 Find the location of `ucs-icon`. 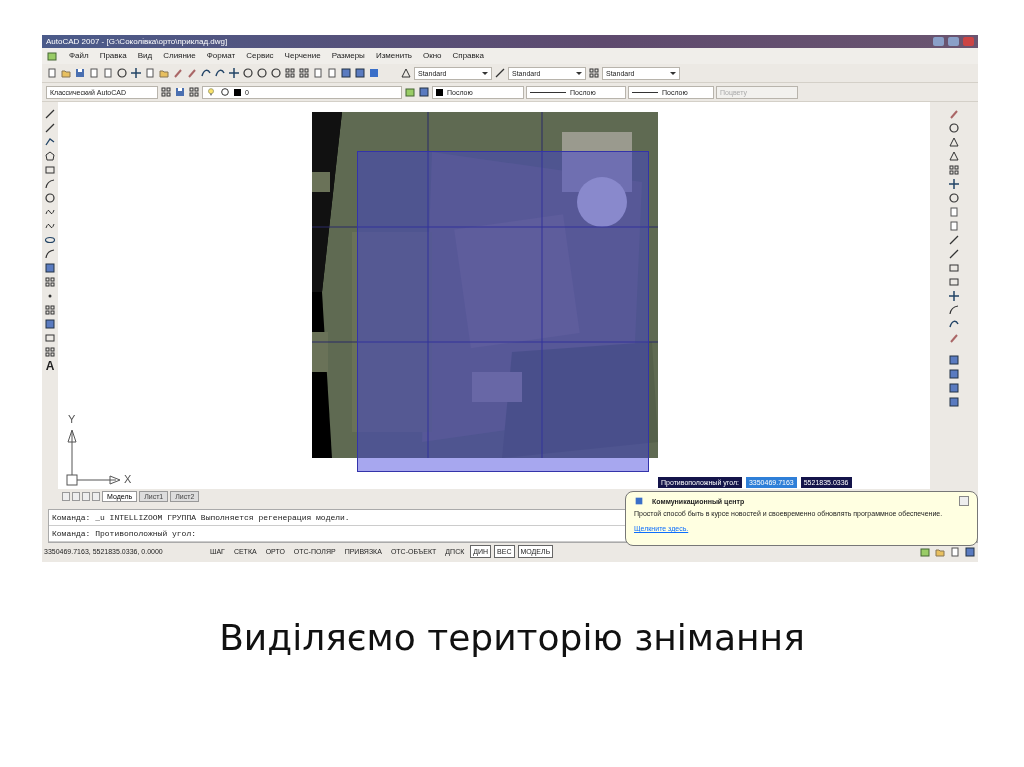

ucs-icon is located at coordinates (93, 457).